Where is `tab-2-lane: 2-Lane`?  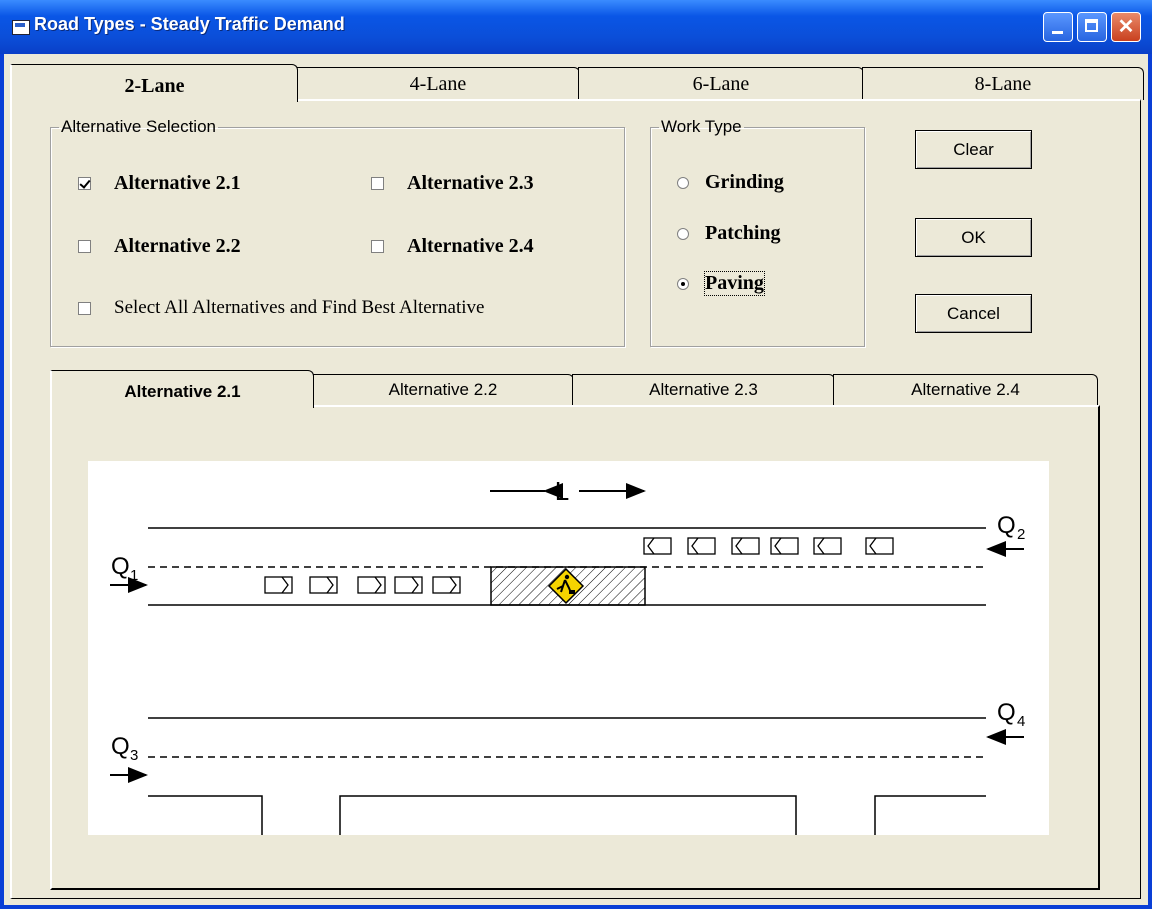 tab-2-lane: 2-Lane is located at coordinates (154, 83).